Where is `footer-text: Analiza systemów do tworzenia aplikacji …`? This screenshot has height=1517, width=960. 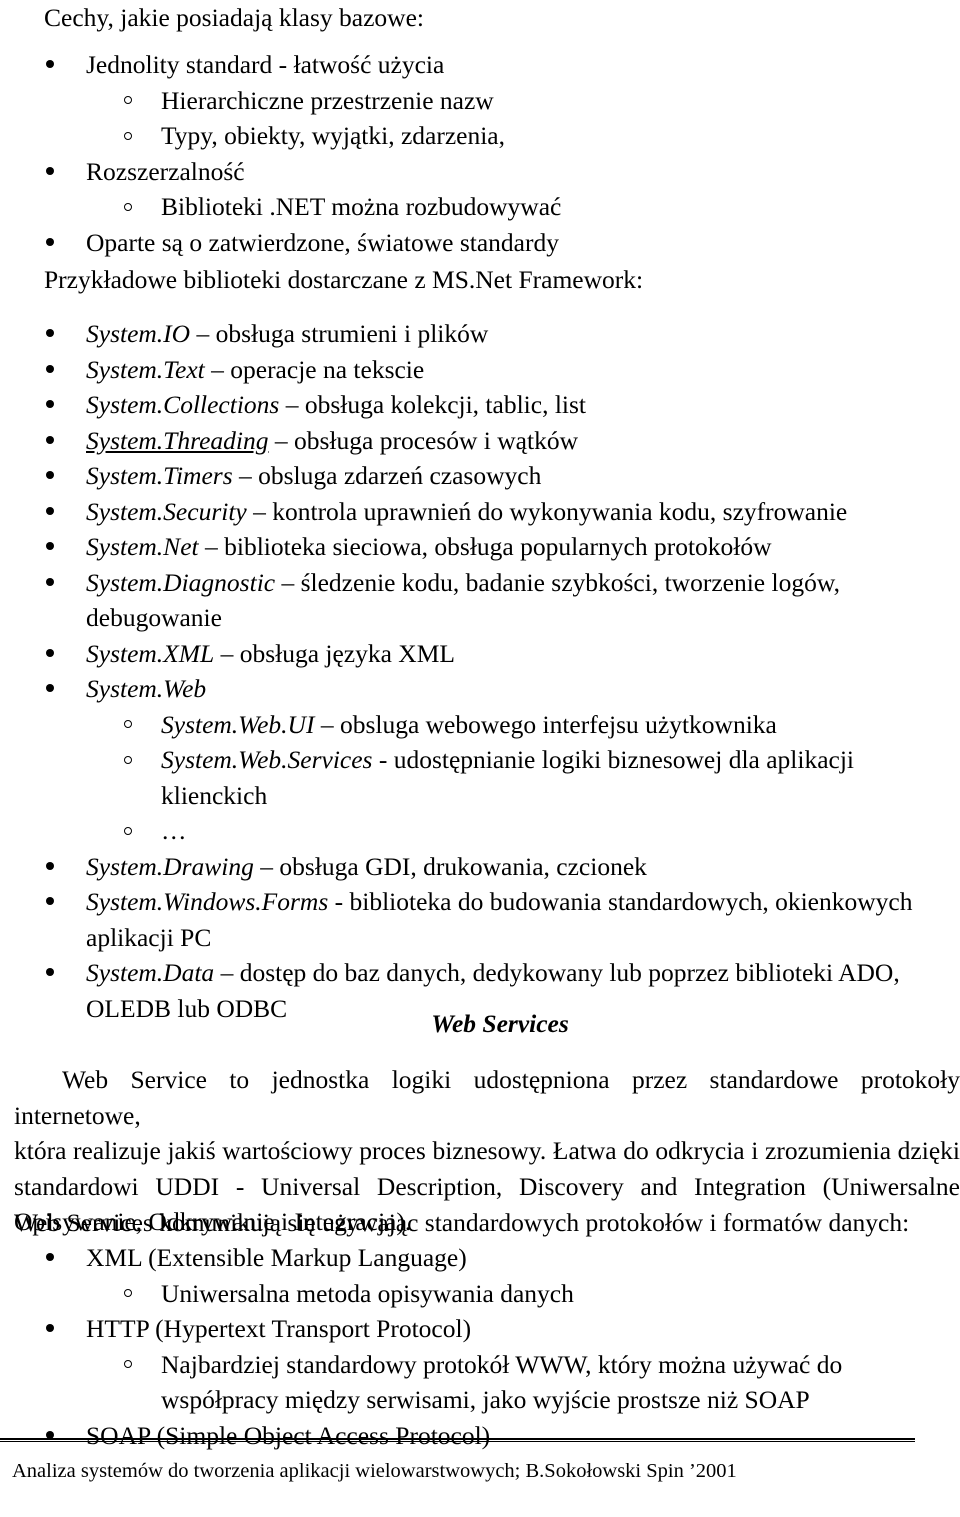 footer-text: Analiza systemów do tworzenia aplikacji … is located at coordinates (374, 1471).